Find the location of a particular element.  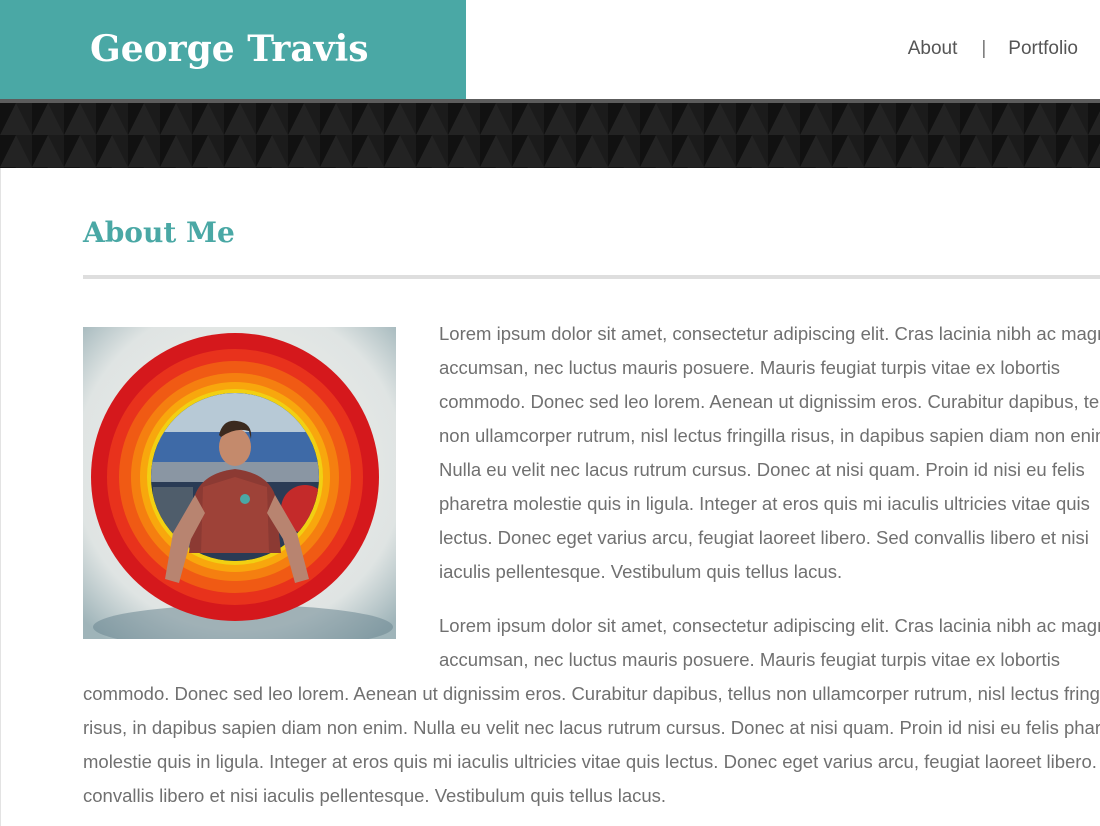

site-header: George Travis About | Portfolio is located at coordinates (550, 49).